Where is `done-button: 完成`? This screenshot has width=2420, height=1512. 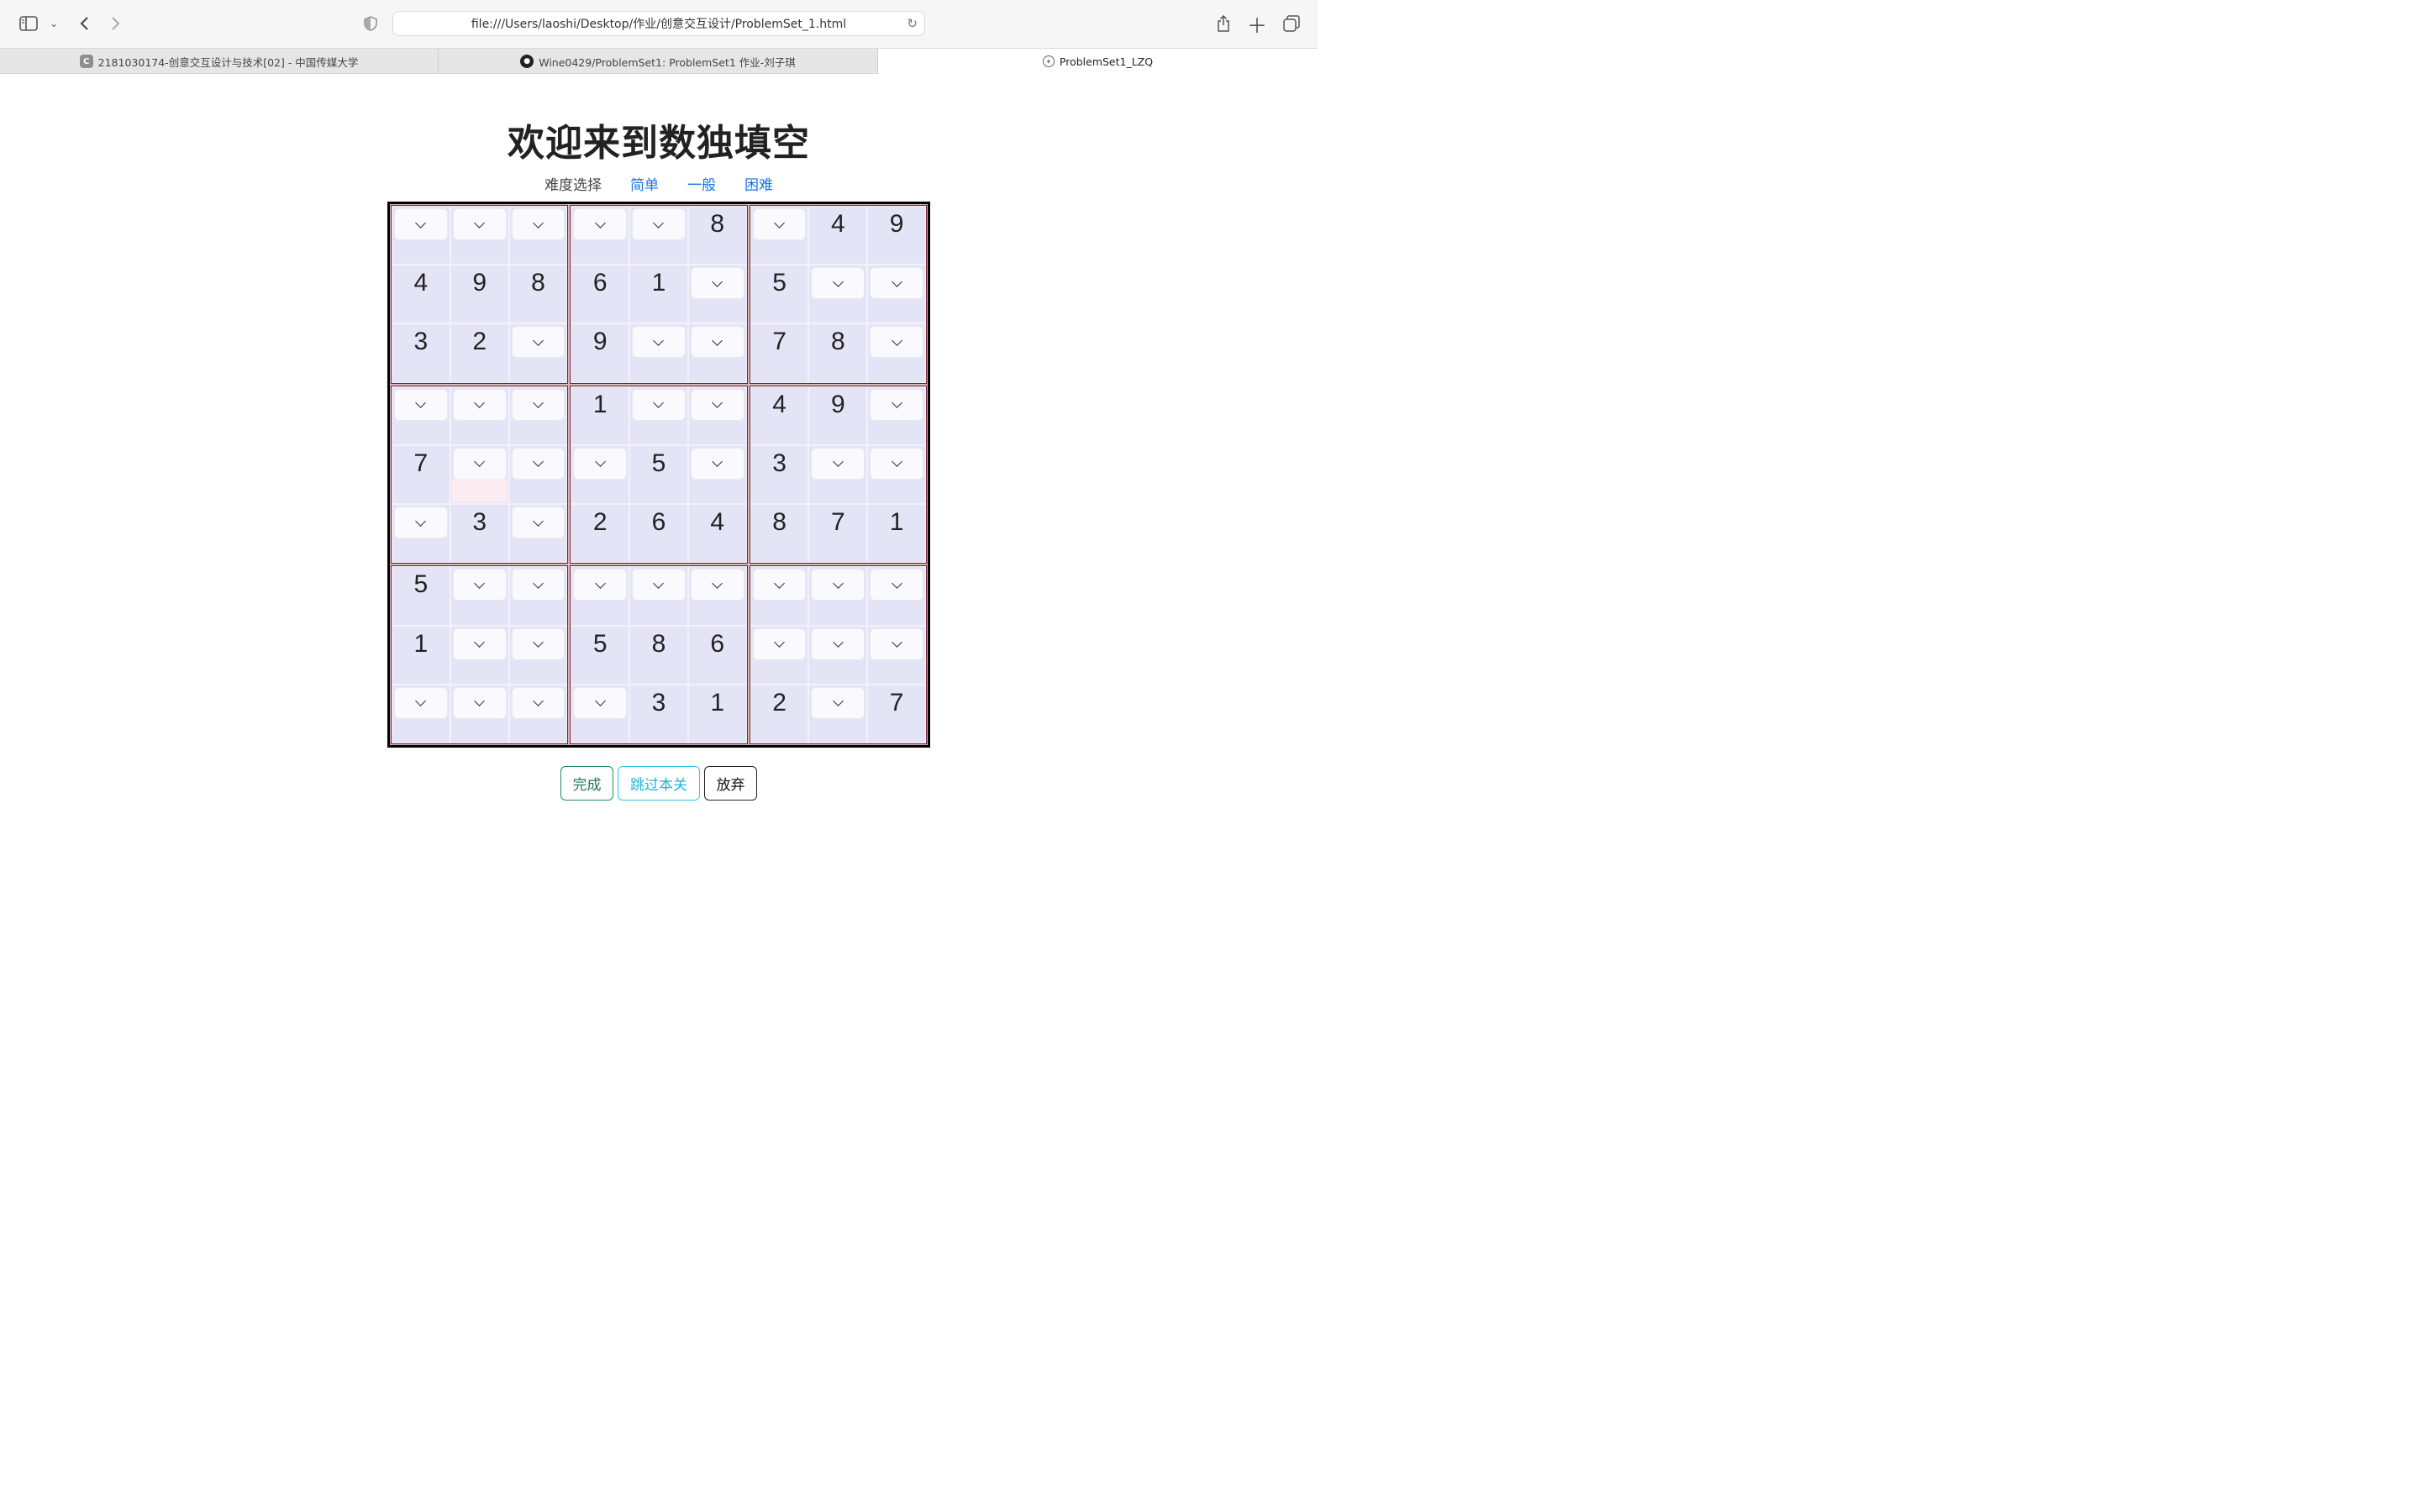 done-button: 完成 is located at coordinates (586, 783).